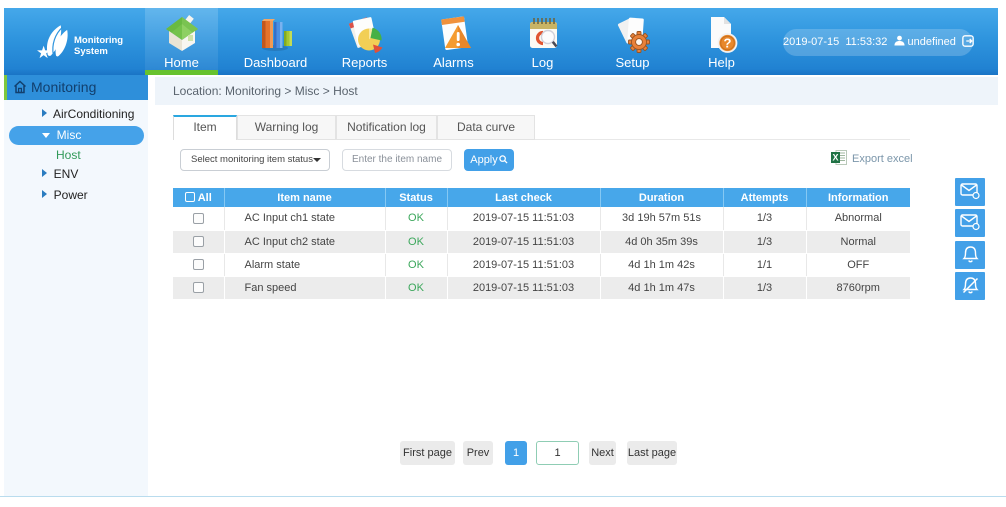 This screenshot has width=1006, height=507. What do you see at coordinates (835, 158) in the screenshot?
I see `svg-text: X` at bounding box center [835, 158].